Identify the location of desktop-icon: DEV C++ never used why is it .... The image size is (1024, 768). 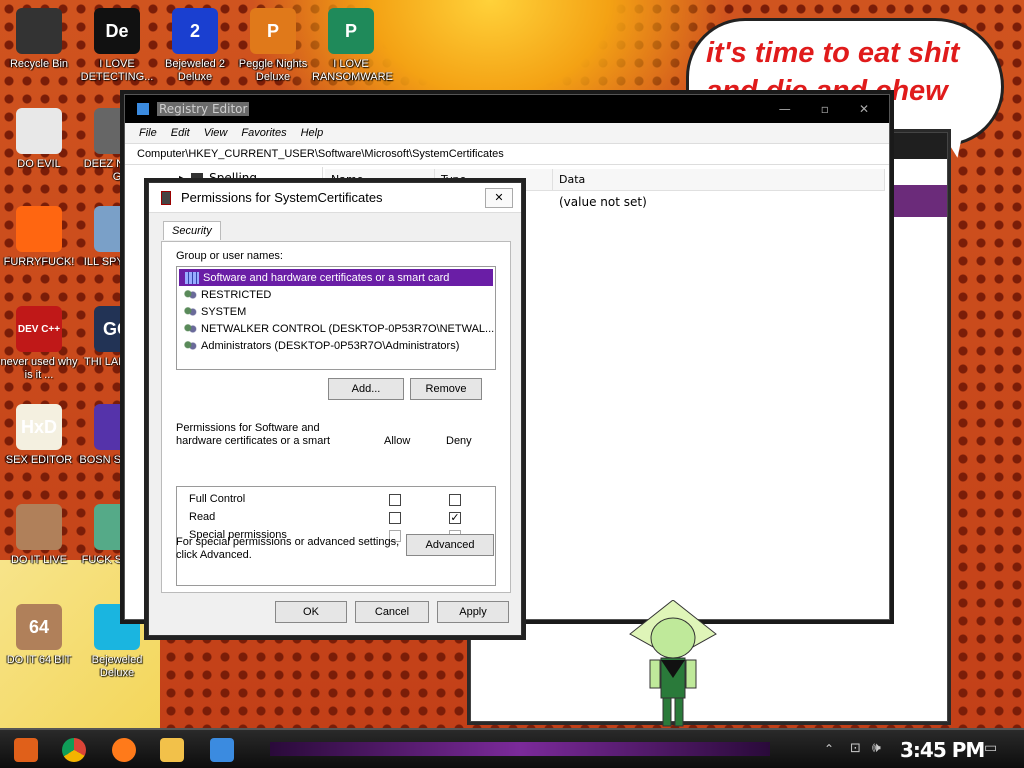
(39, 344).